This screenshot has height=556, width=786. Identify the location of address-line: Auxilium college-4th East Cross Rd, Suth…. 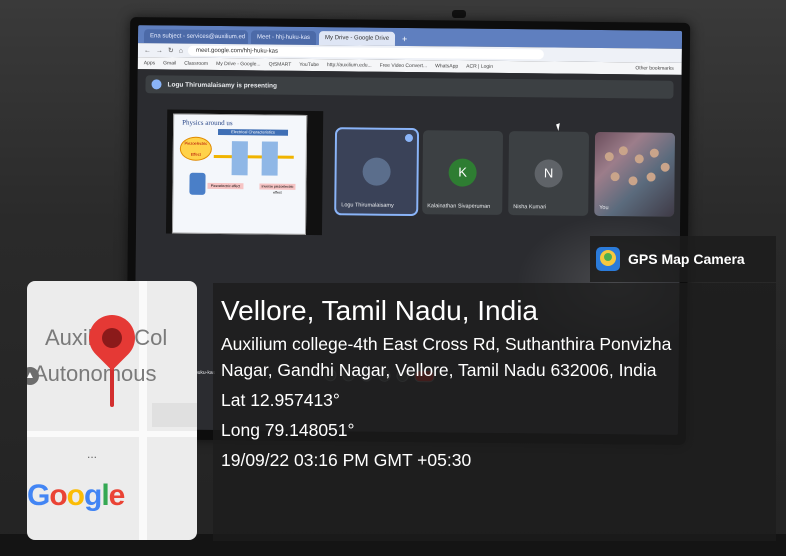
(446, 344).